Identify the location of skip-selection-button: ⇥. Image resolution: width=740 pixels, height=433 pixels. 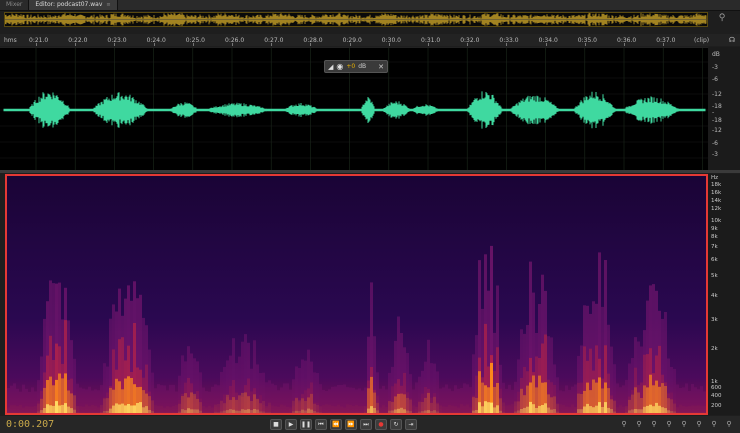
(411, 424).